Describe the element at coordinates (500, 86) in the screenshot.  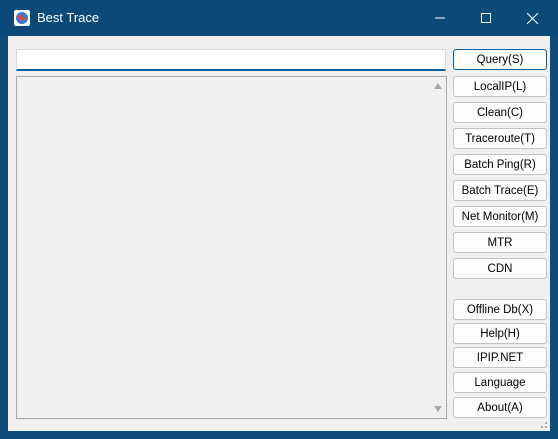
I see `localip-button: LocalIP(L)` at that location.